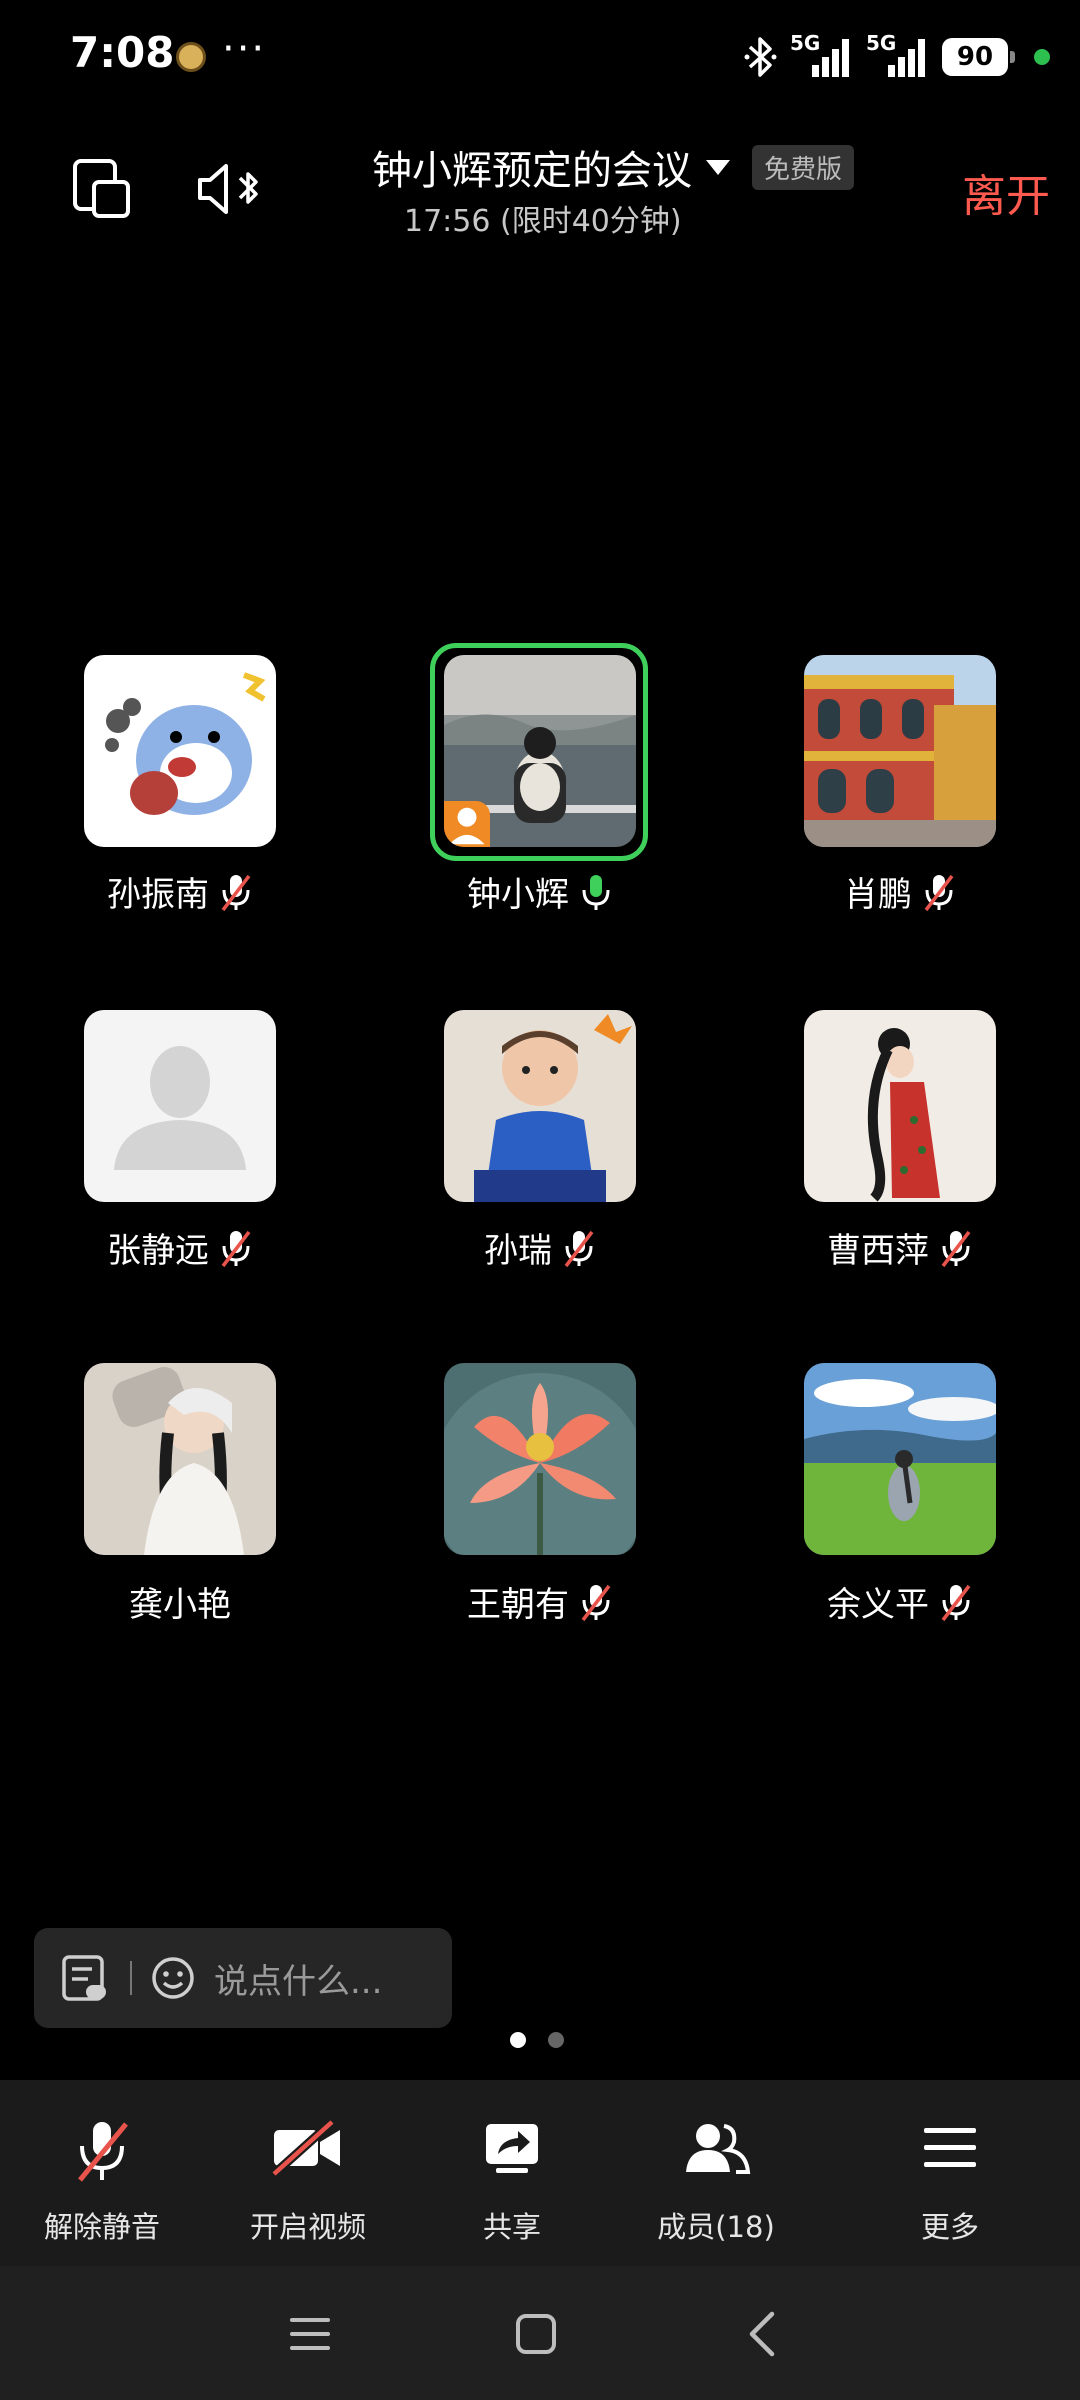 This screenshot has height=2400, width=1080. I want to click on start-video-button: 开启视频, so click(308, 2173).